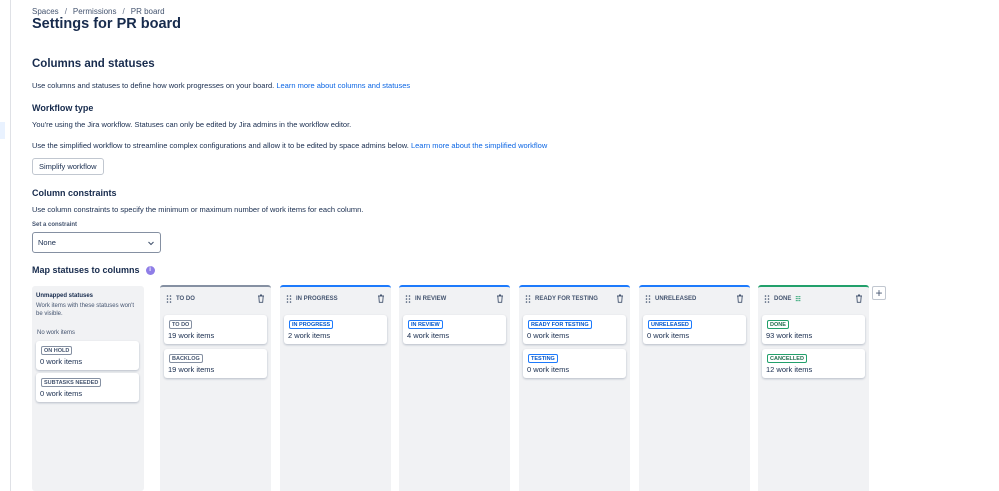 The image size is (999, 491). Describe the element at coordinates (694, 388) in the screenshot. I see `column-unreleased: UNRELEASED UNRELEASED 0 work items` at that location.